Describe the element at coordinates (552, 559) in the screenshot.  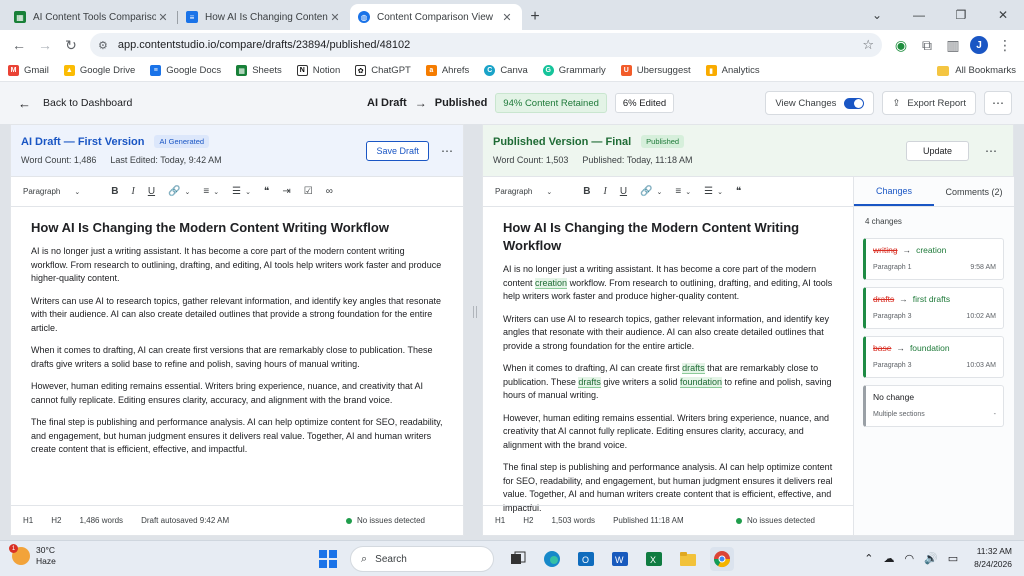
I see `edge-icon` at that location.